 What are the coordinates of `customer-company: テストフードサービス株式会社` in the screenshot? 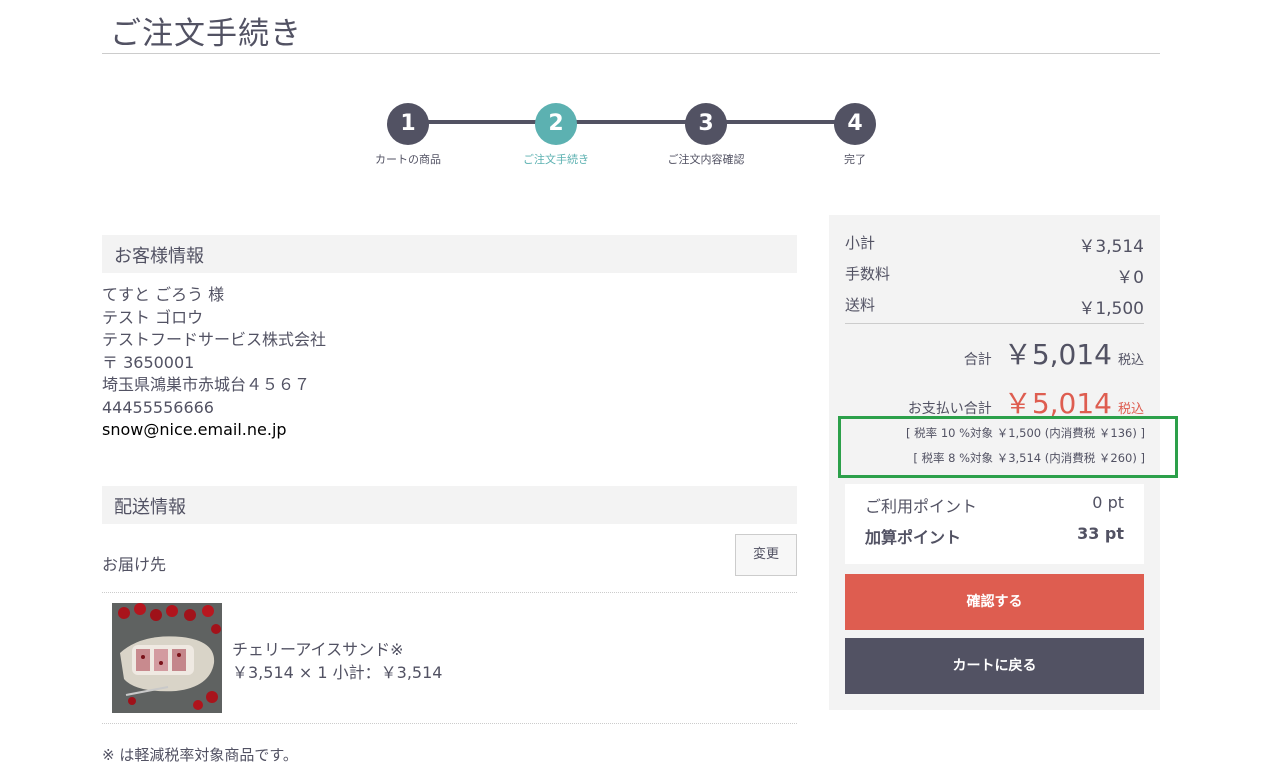 It's located at (214, 339).